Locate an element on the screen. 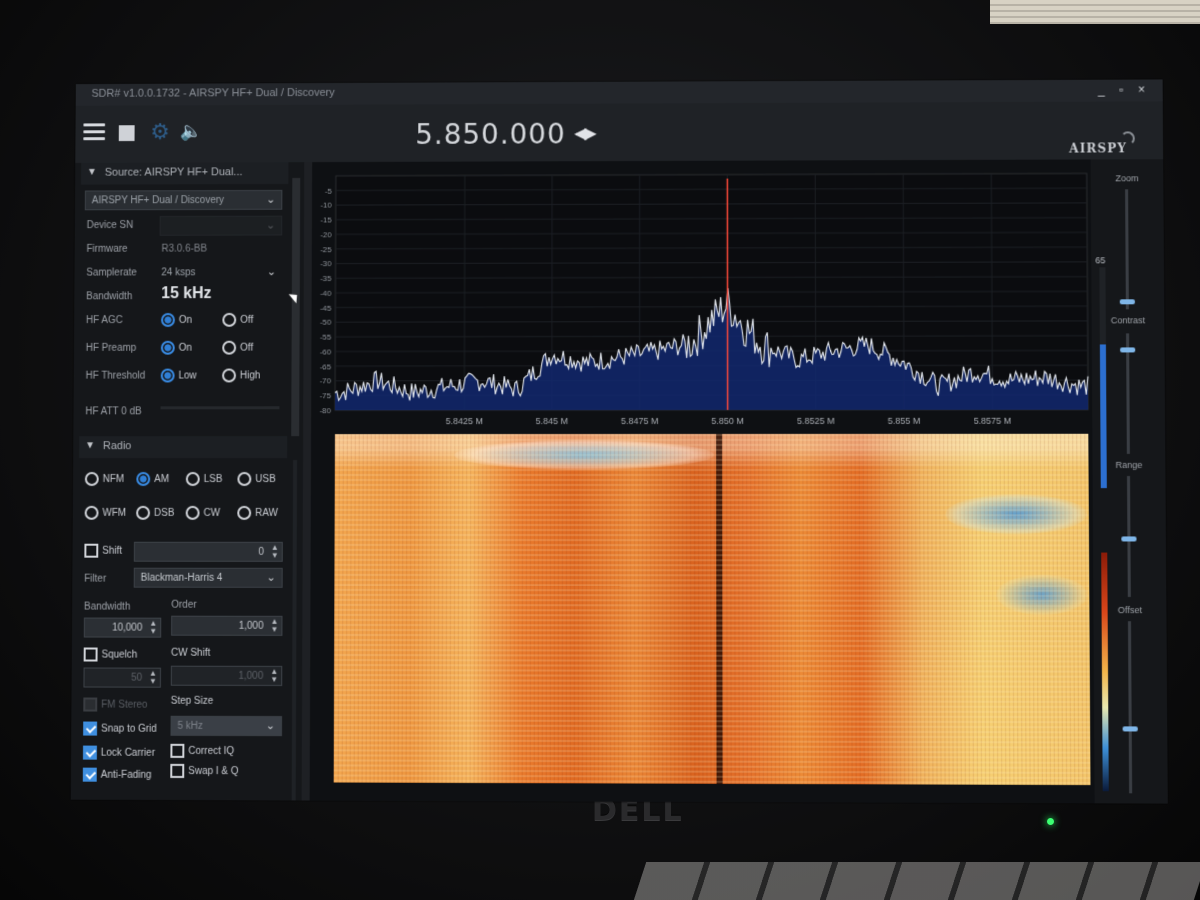 The height and width of the screenshot is (900, 1200). squelch-checkbox is located at coordinates (91, 655).